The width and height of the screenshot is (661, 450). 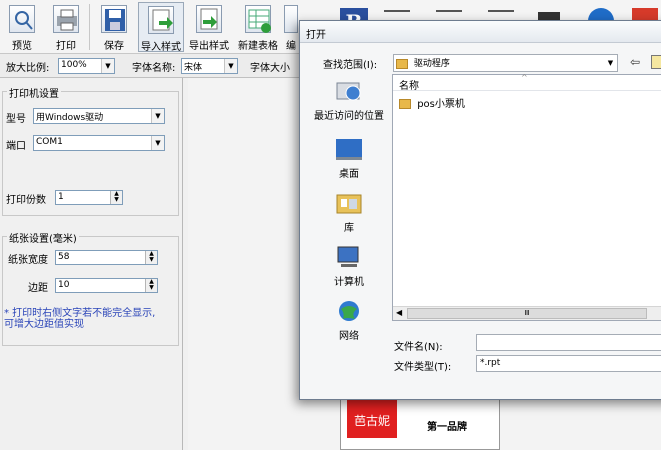 What do you see at coordinates (524, 77) in the screenshot?
I see `sort-caret-icon: ^` at bounding box center [524, 77].